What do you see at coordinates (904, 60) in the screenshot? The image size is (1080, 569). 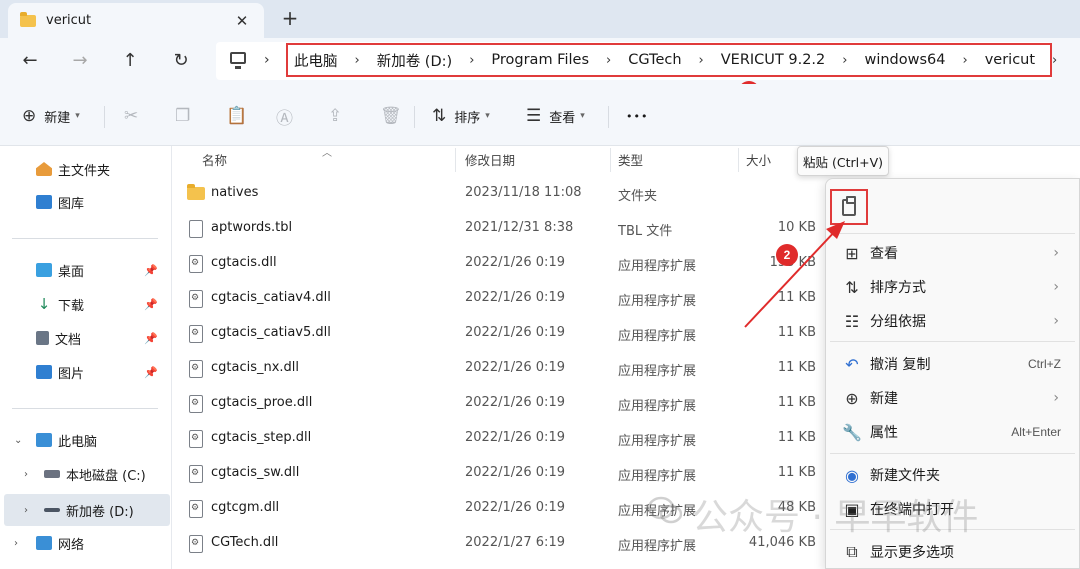 I see `breadcrumb-item: windows64` at bounding box center [904, 60].